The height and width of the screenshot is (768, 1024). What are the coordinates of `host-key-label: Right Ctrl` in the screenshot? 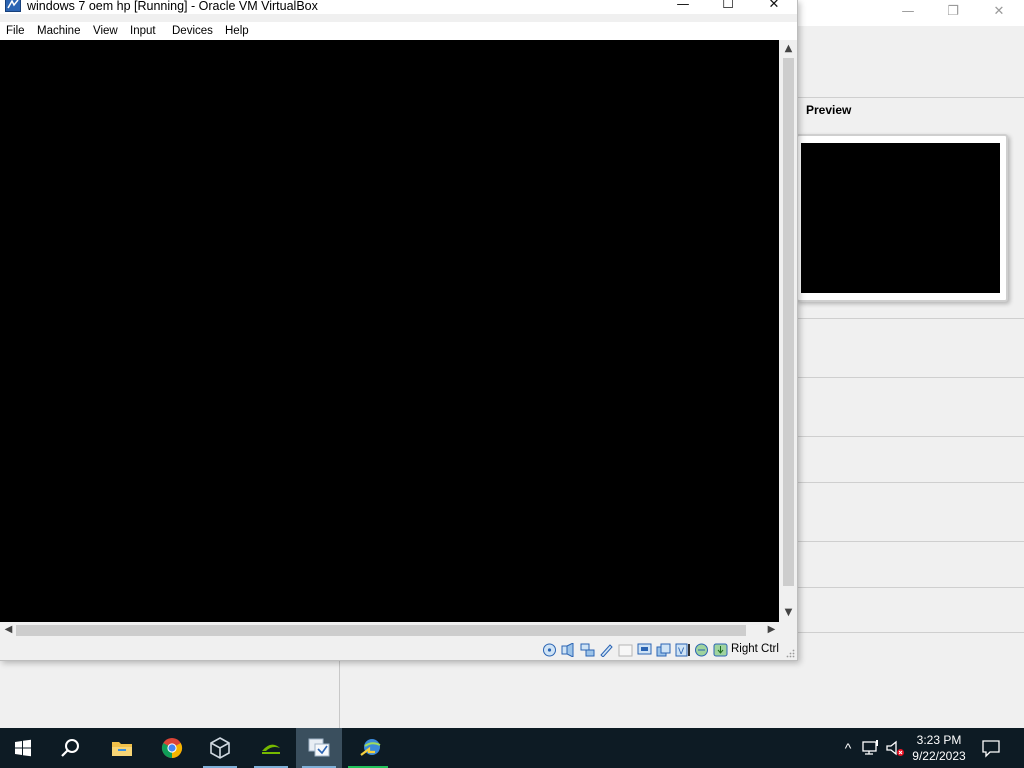 It's located at (755, 649).